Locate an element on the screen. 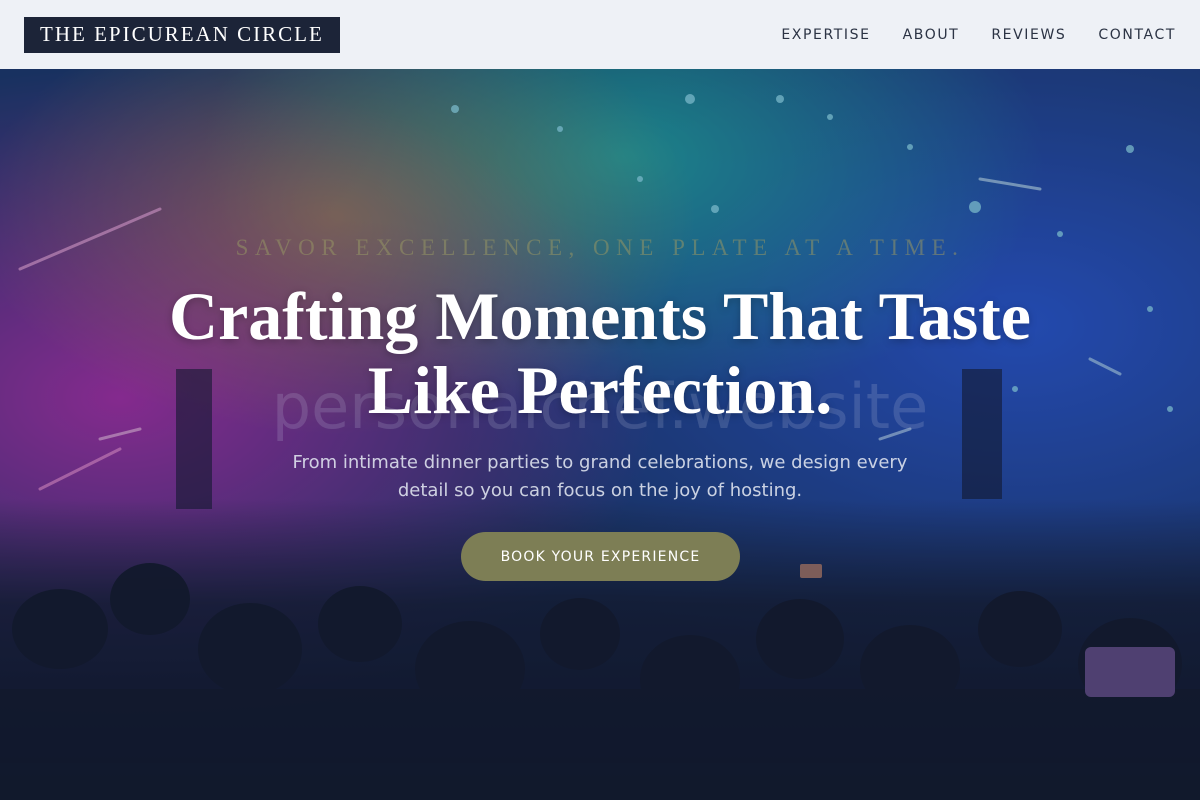  hero-headline-line-1: Crafting Moments That Taste is located at coordinates (600, 316).